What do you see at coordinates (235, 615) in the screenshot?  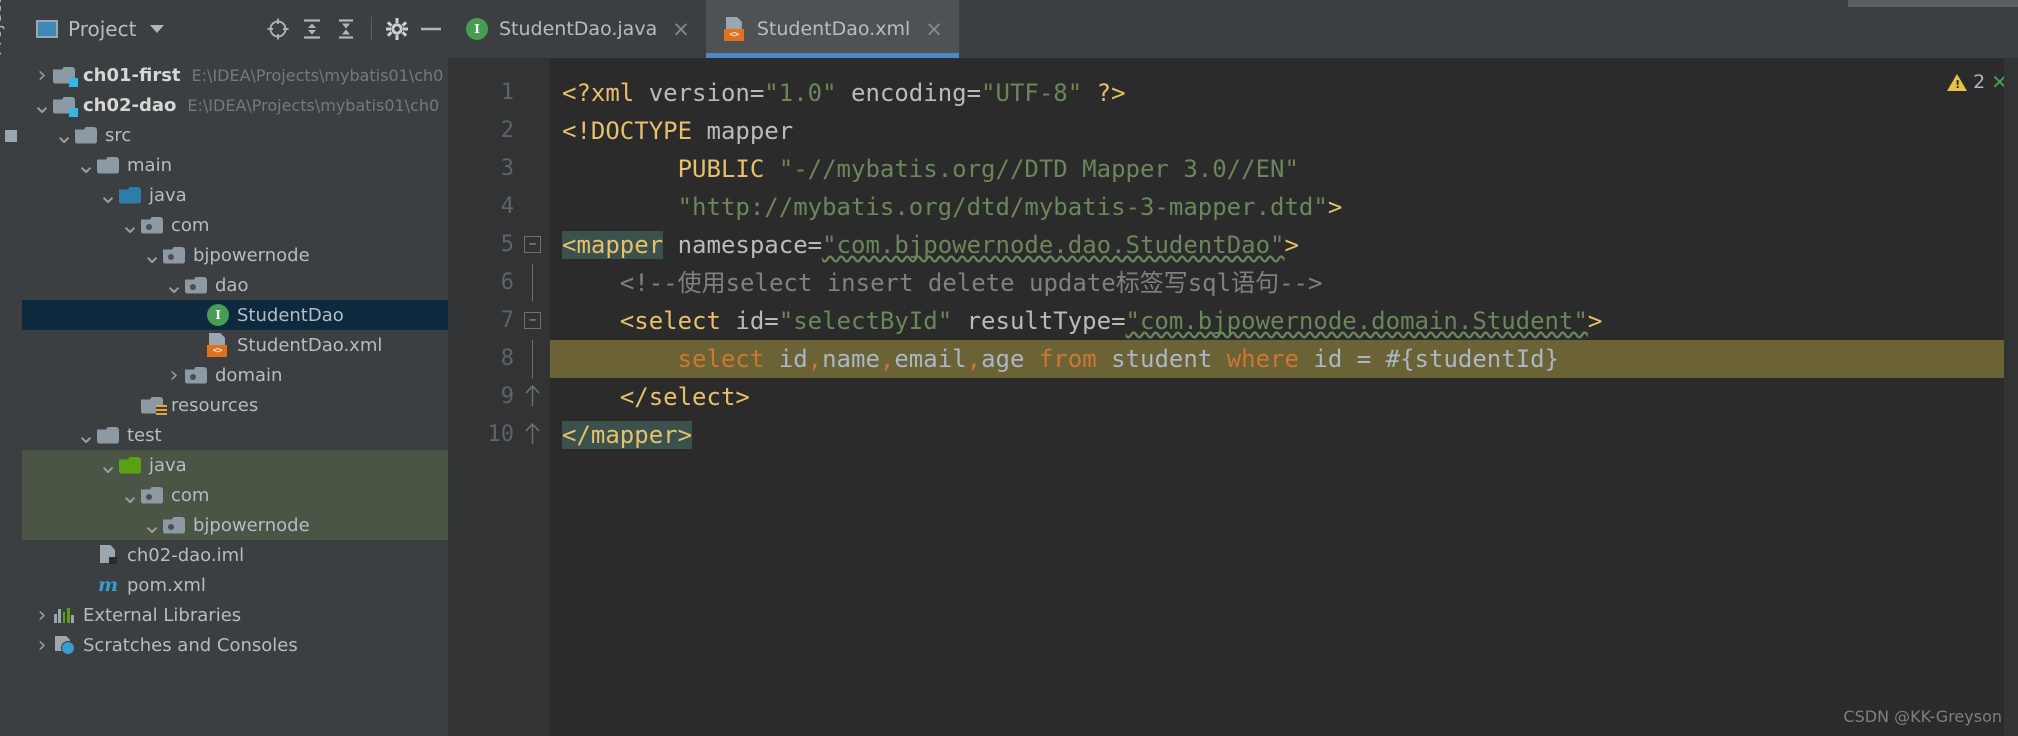 I see `tree-row-external-libraries: › External Libraries` at bounding box center [235, 615].